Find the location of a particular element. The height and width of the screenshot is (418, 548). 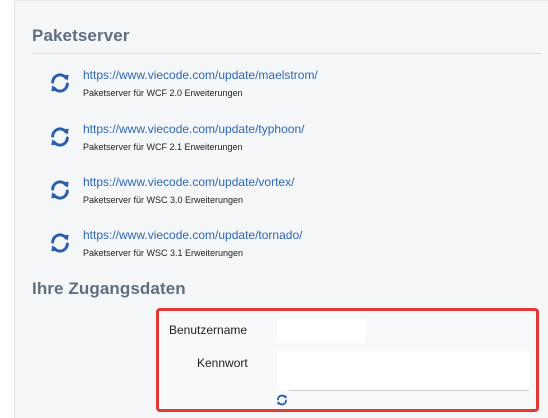

package-server-description: Paketserver für WCF 2.1 Erweiterungen is located at coordinates (163, 147).